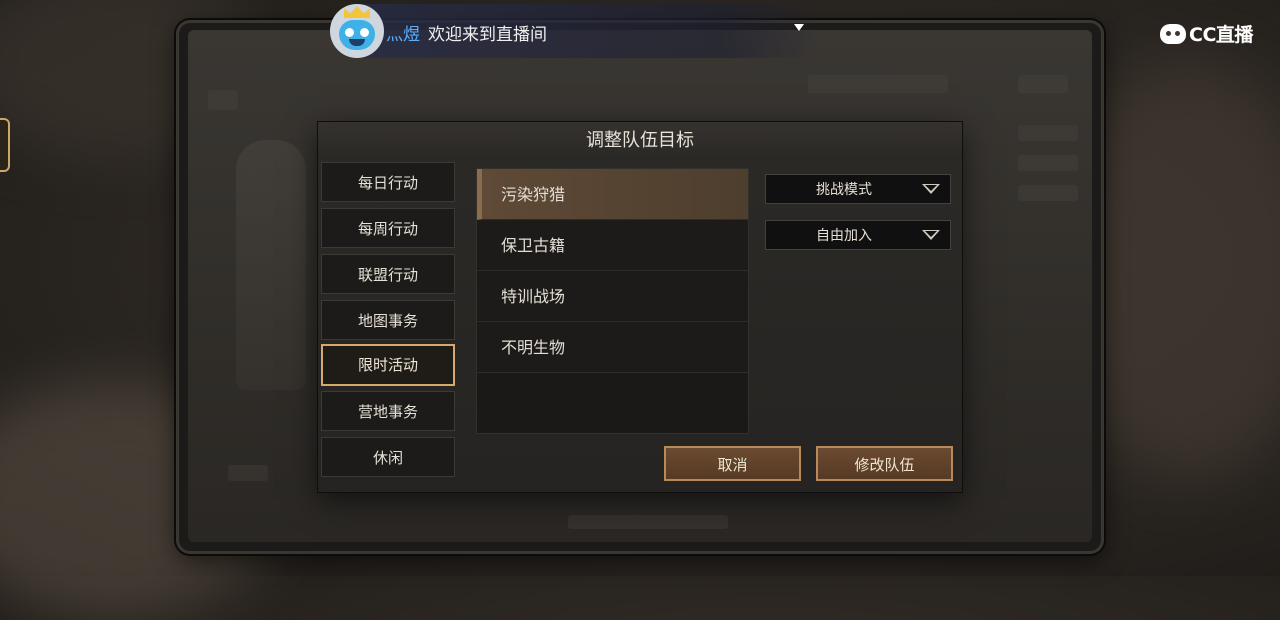 This screenshot has width=1280, height=620. Describe the element at coordinates (357, 12) in the screenshot. I see `avatar-crown-icon` at that location.